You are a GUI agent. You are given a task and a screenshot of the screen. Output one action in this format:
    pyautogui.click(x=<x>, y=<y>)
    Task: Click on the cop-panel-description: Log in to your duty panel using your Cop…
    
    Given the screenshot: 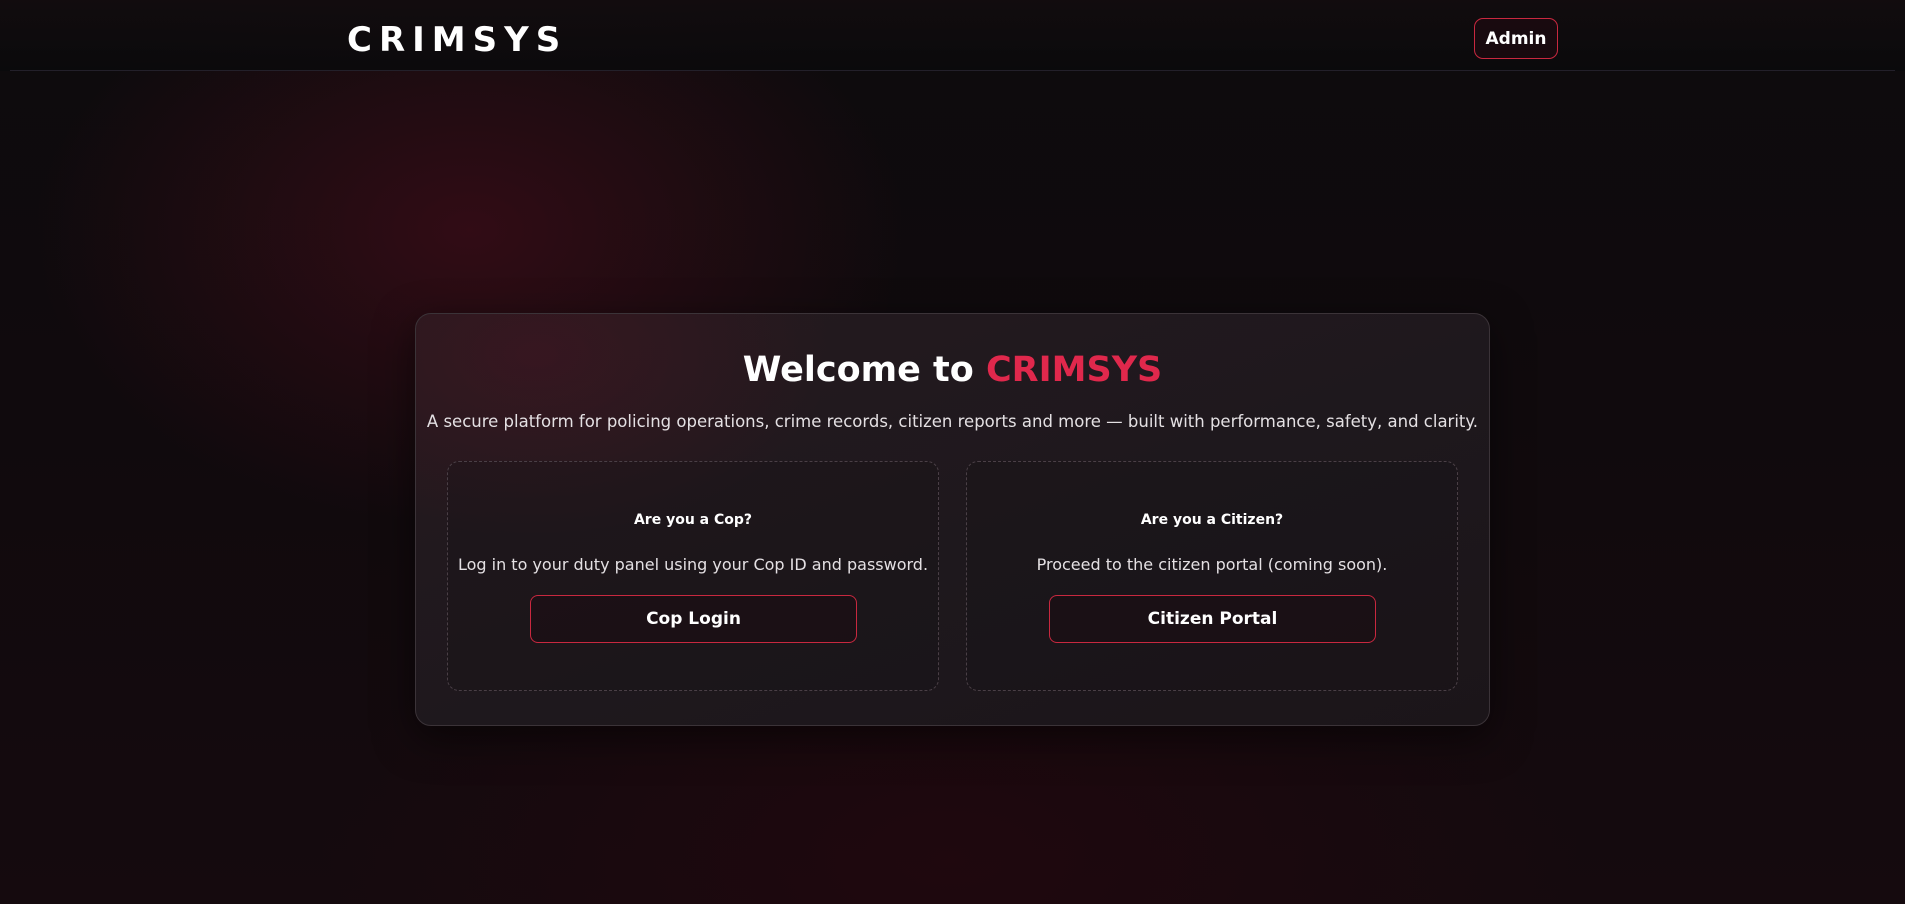 What is the action you would take?
    pyautogui.click(x=693, y=564)
    